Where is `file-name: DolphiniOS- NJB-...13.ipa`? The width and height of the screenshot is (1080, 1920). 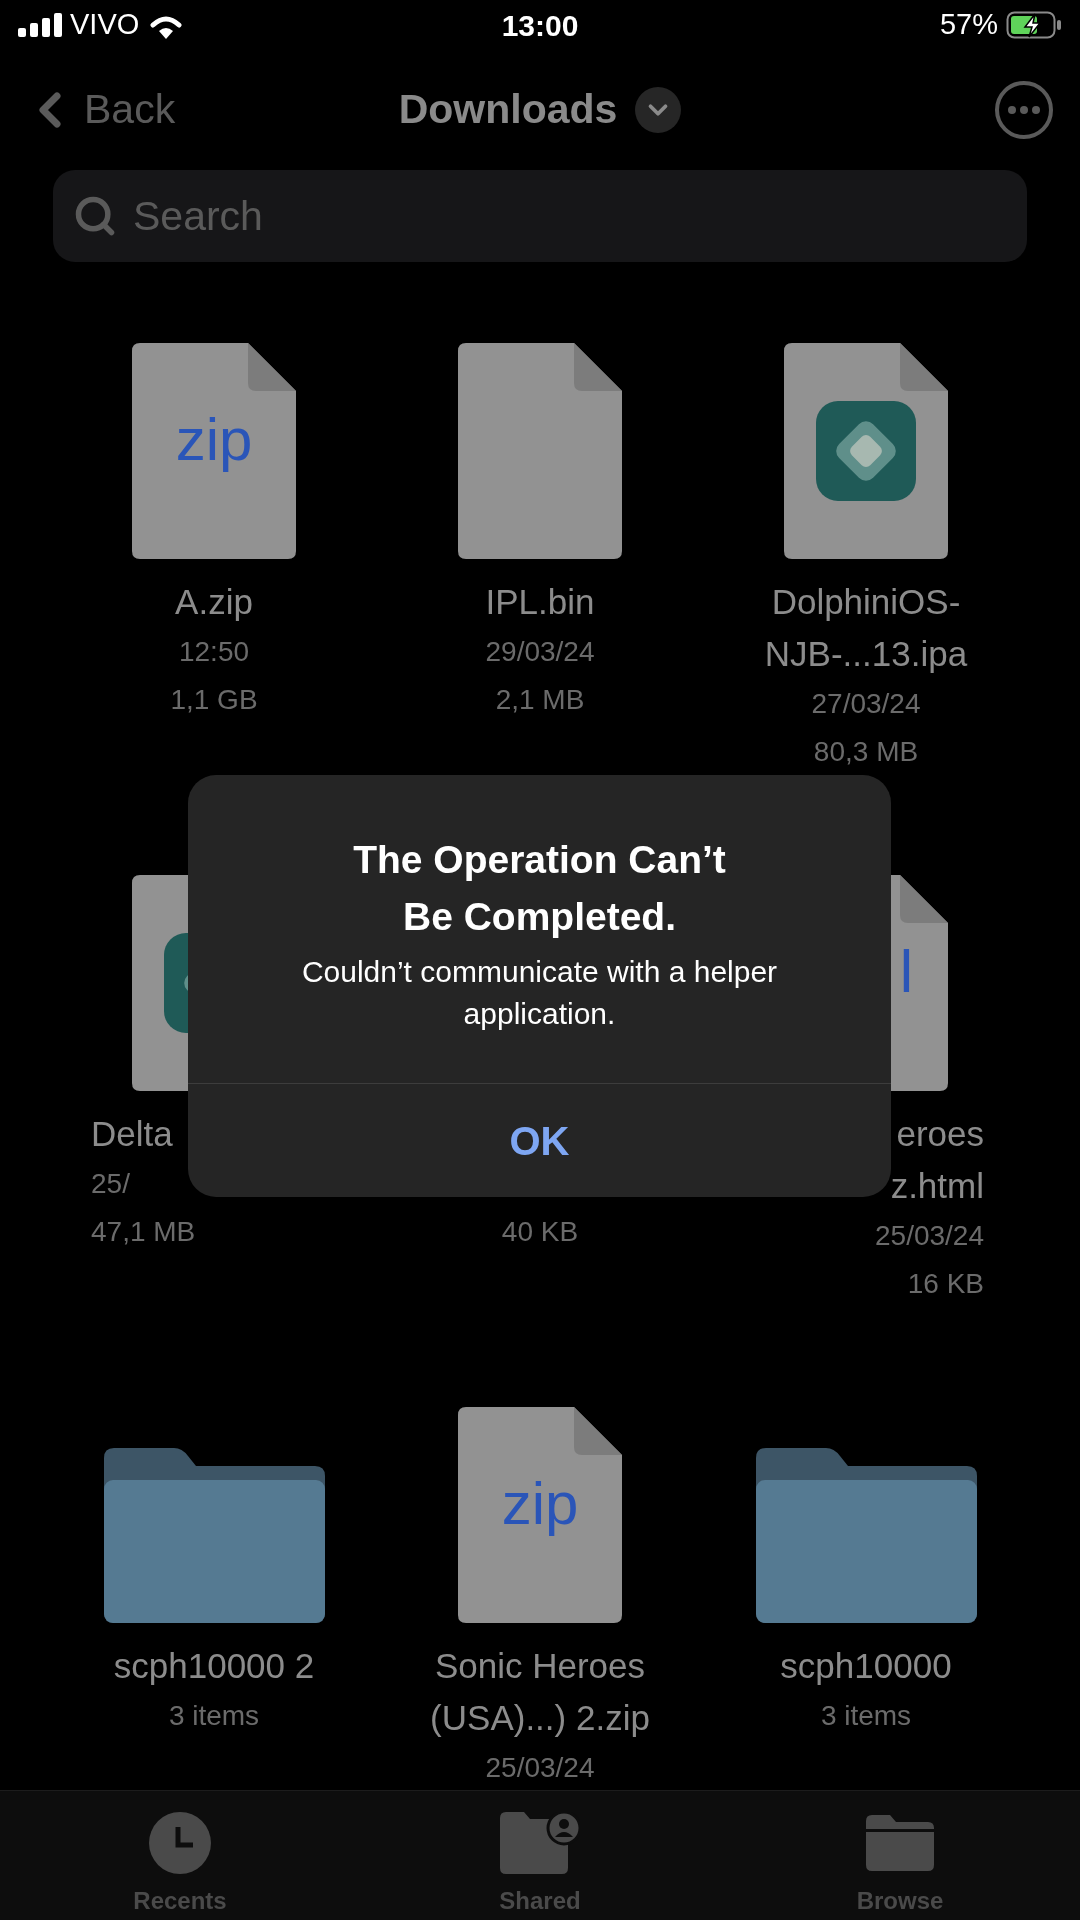 file-name: DolphiniOS- NJB-...13.ipa is located at coordinates (866, 628).